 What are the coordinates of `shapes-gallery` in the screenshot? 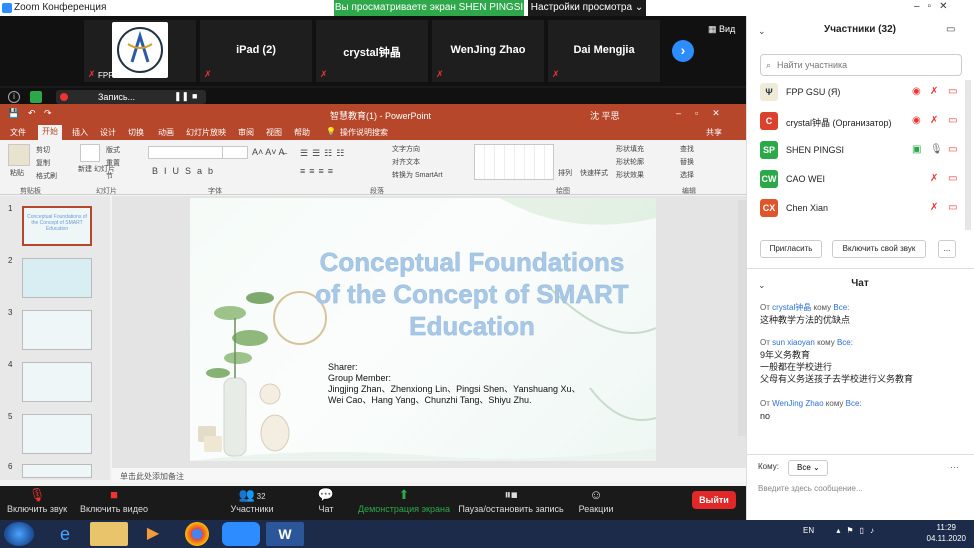 It's located at (514, 162).